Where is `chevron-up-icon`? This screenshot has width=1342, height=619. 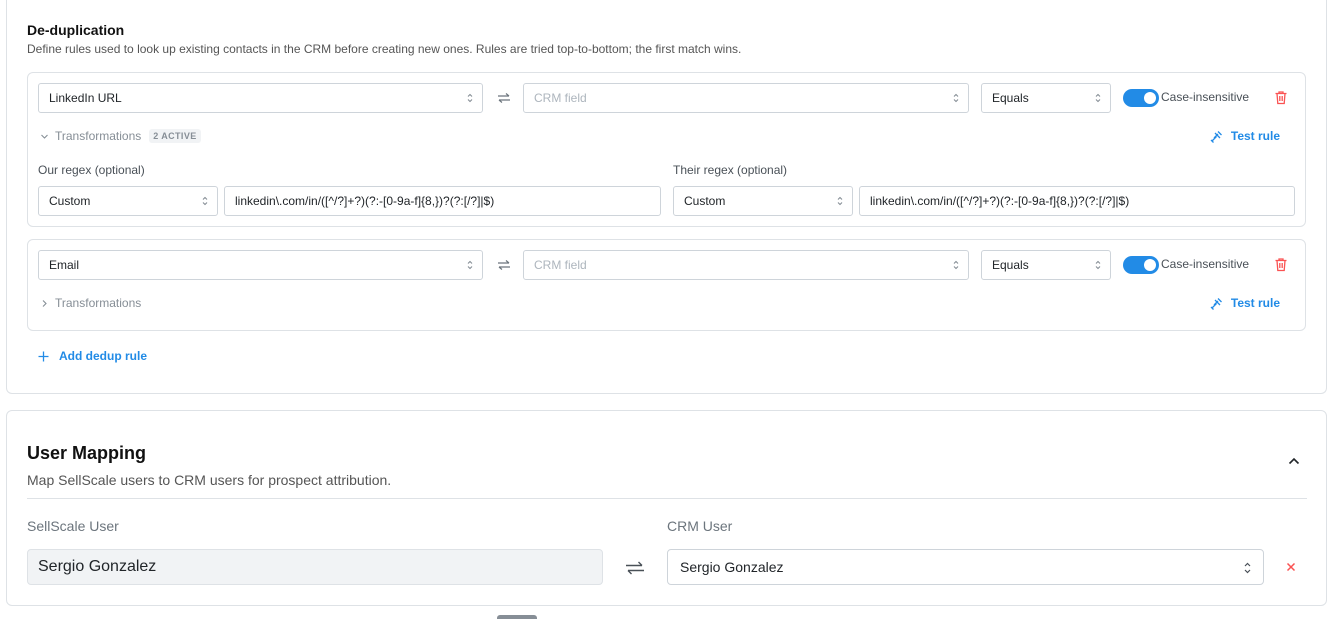
chevron-up-icon is located at coordinates (1294, 461).